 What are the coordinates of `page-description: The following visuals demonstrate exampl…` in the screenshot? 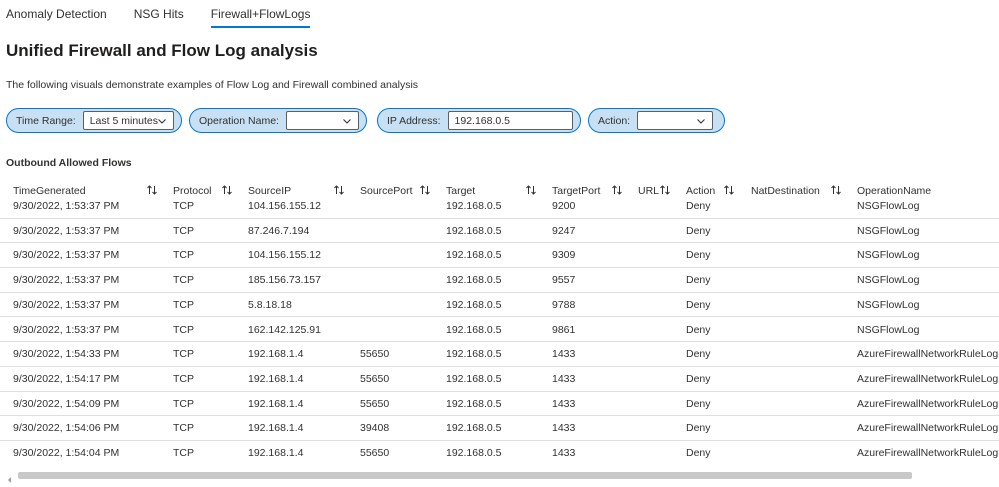 It's located at (212, 85).